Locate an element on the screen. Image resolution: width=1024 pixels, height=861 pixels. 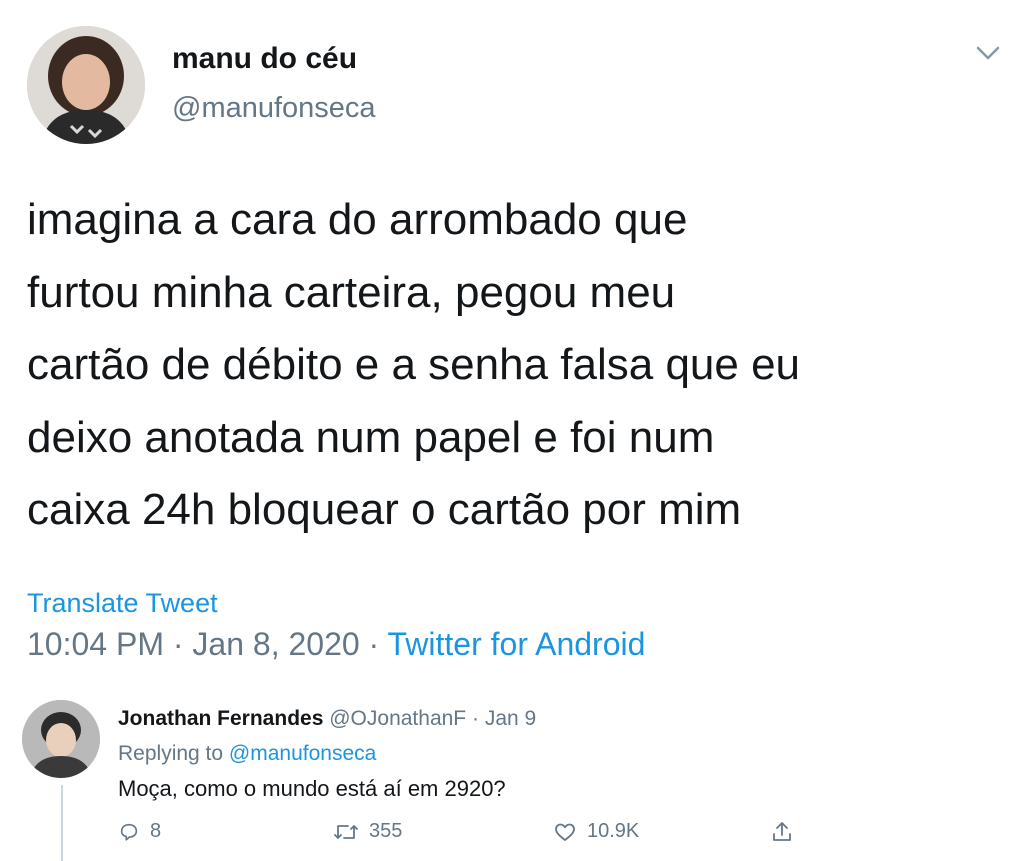
reply-handle: @OJonathanF is located at coordinates (397, 718).